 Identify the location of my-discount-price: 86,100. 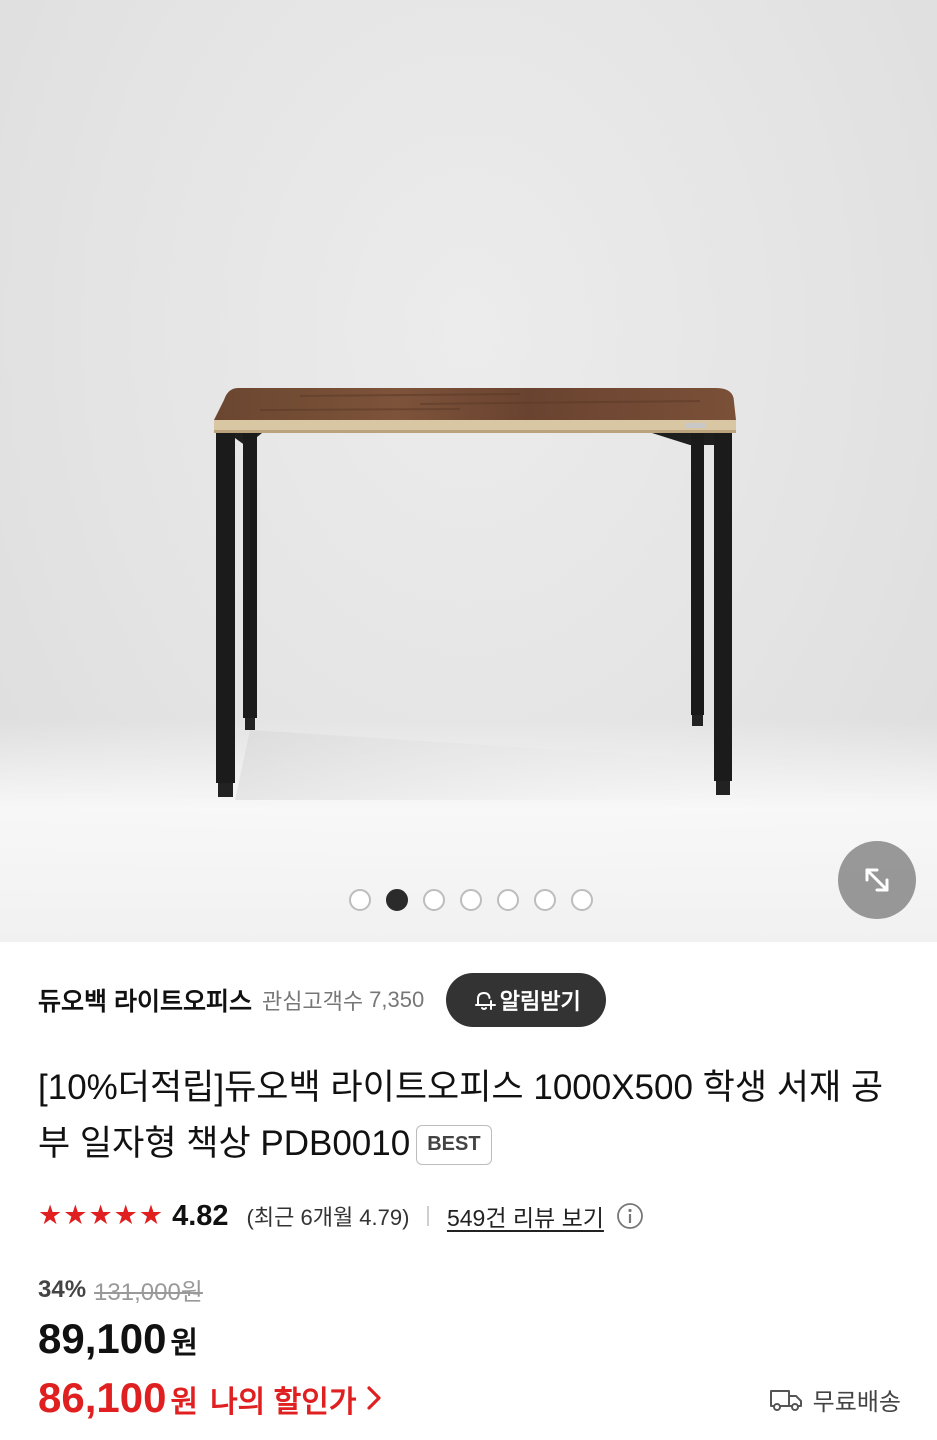
(102, 1397).